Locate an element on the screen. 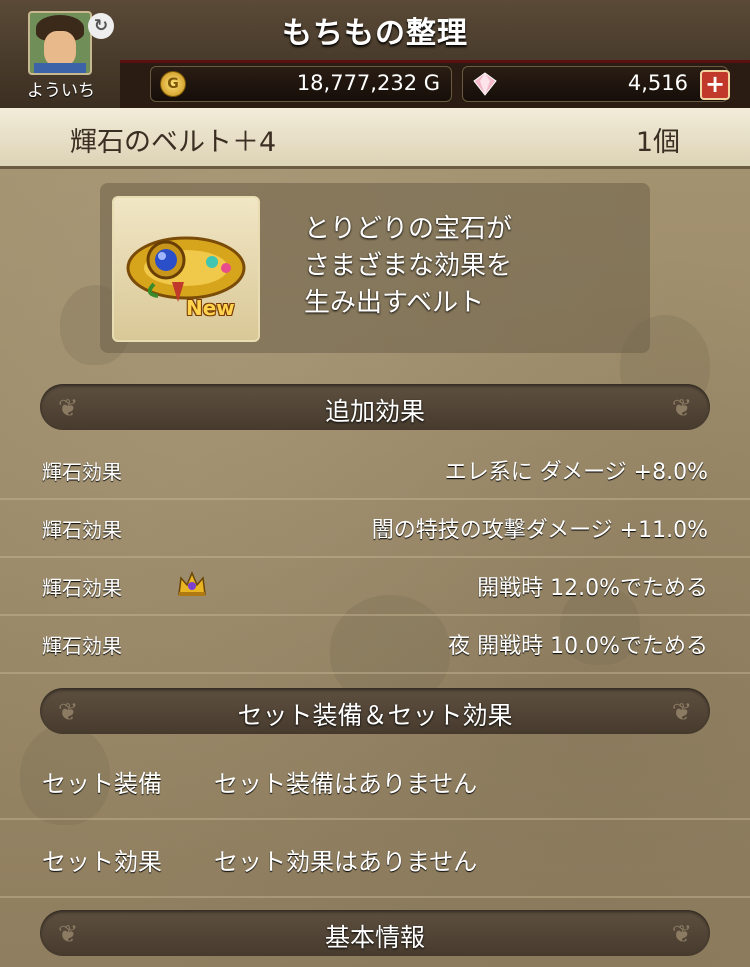 Image resolution: width=750 pixels, height=967 pixels. description-line: 生み出すベルト is located at coordinates (394, 303).